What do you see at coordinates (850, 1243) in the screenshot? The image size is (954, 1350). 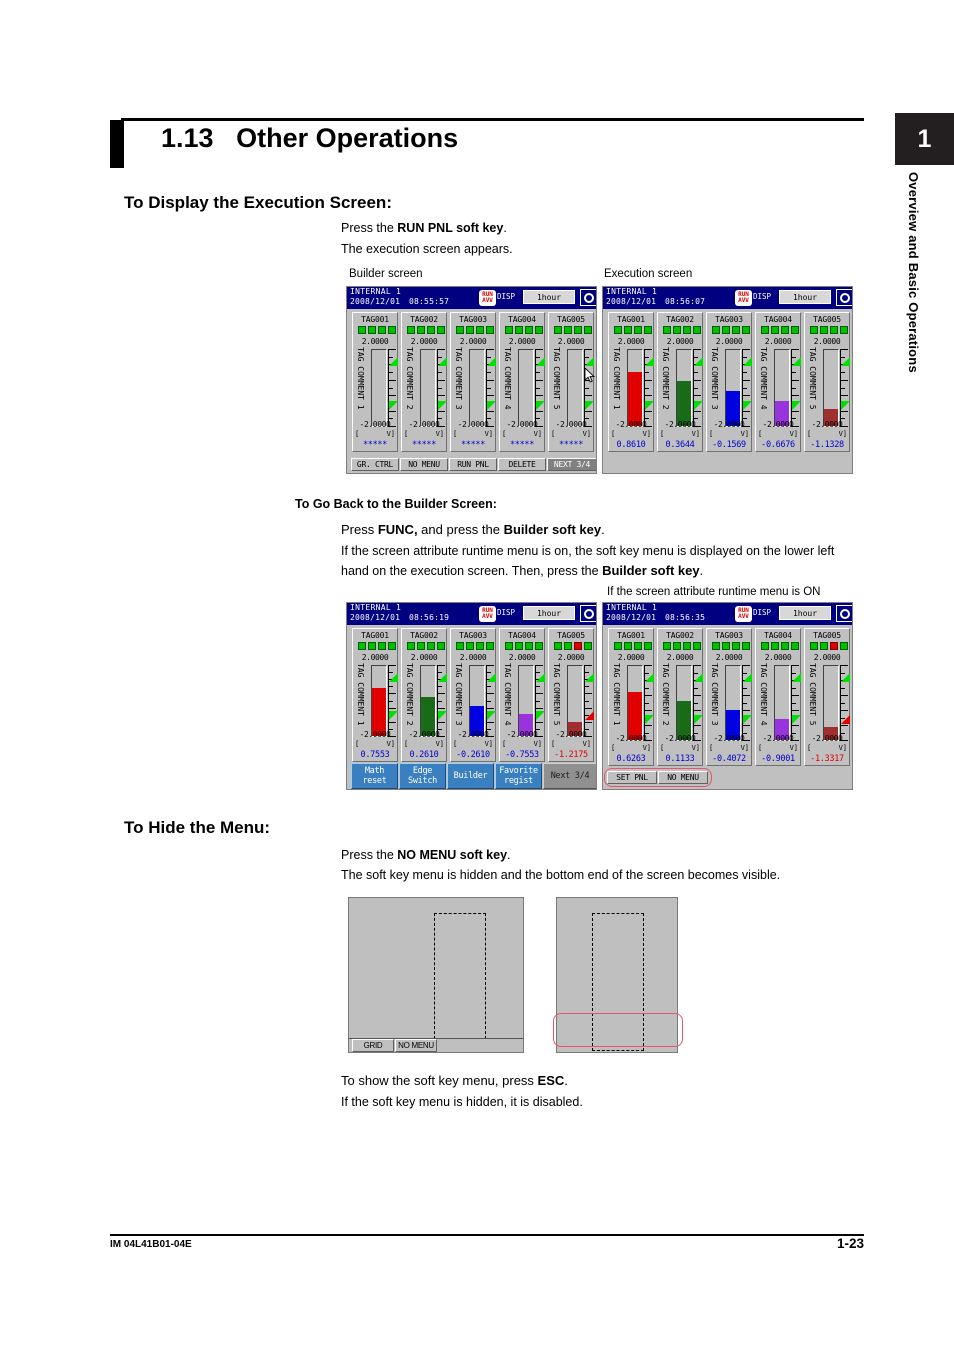 I see `footer-page-number: 1-23` at bounding box center [850, 1243].